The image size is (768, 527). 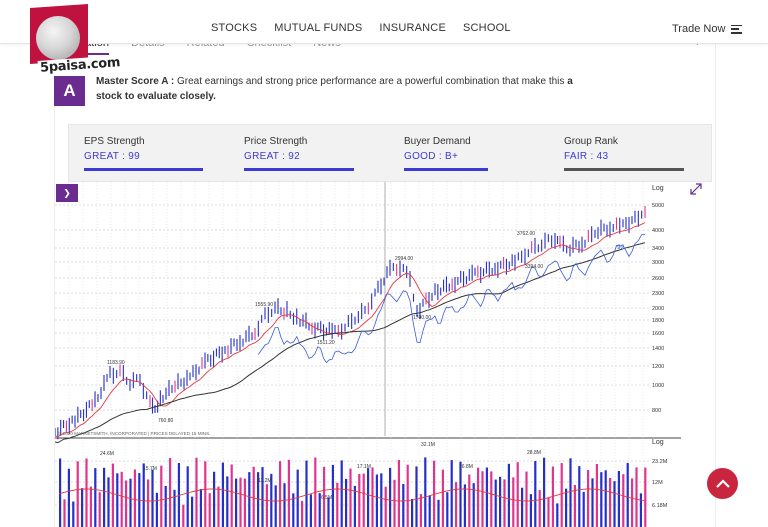 I want to click on rs-rating-label: 92, so click(x=621, y=247).